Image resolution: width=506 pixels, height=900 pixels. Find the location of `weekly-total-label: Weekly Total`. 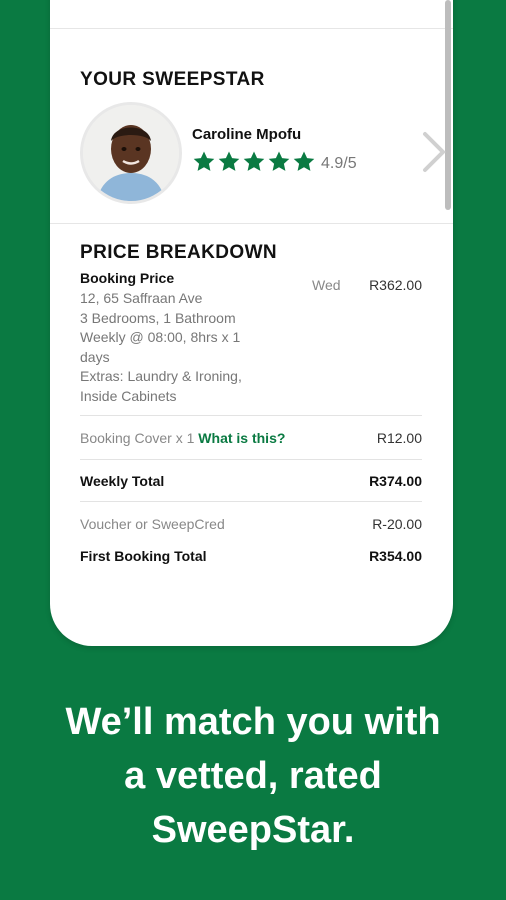

weekly-total-label: Weekly Total is located at coordinates (122, 481).